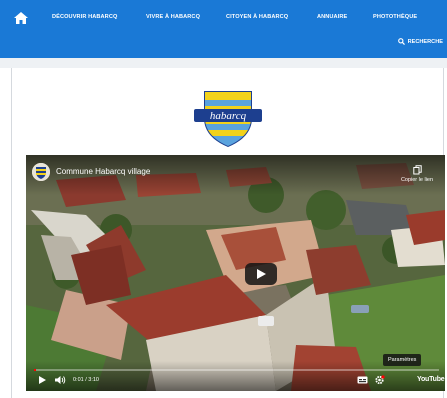  I want to click on settings-gear-icon, so click(379, 380).